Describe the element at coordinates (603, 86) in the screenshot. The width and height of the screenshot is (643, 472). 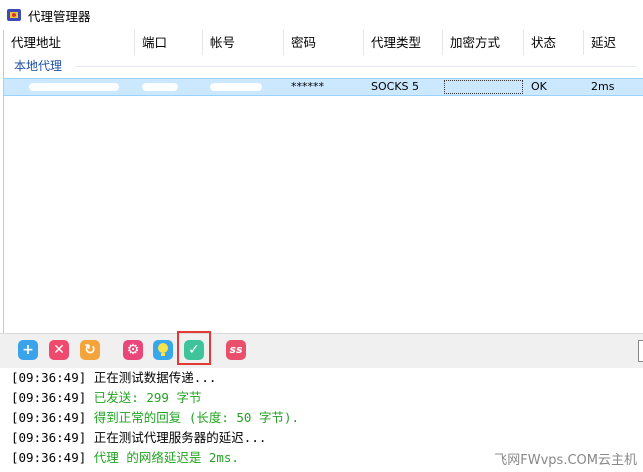
I see `cell-latency: 2ms` at that location.